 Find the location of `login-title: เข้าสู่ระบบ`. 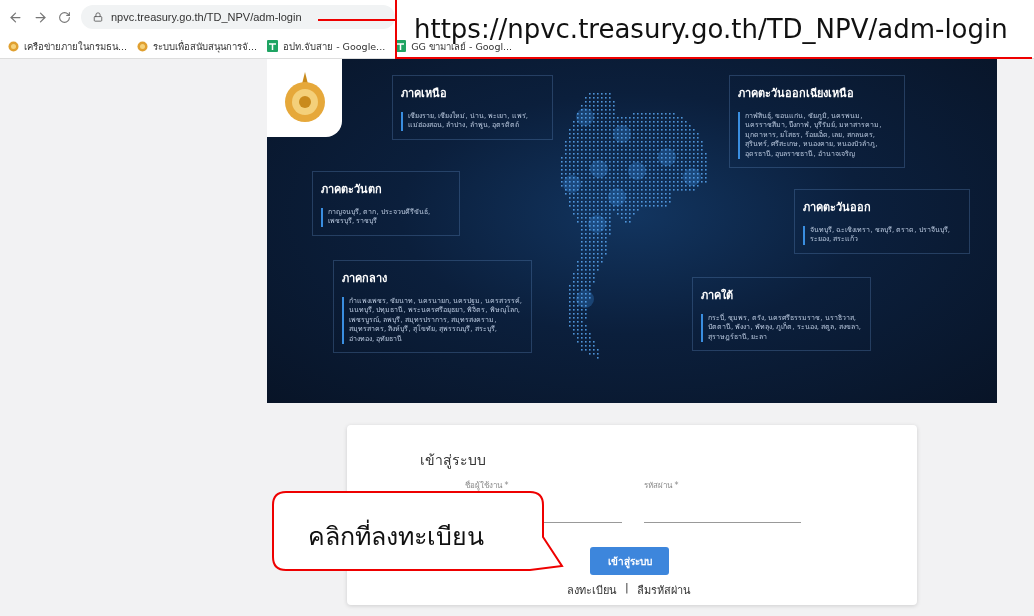

login-title: เข้าสู่ระบบ is located at coordinates (453, 461).